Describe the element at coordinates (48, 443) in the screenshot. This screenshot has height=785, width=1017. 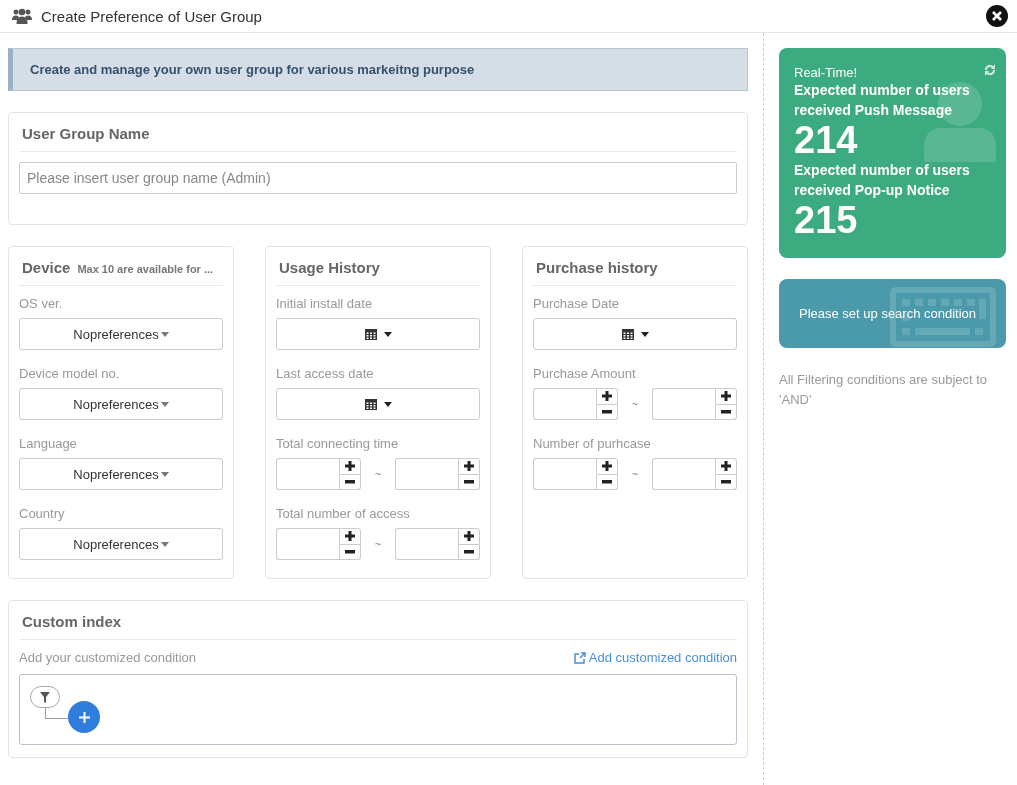
I see `field-label: Language` at that location.